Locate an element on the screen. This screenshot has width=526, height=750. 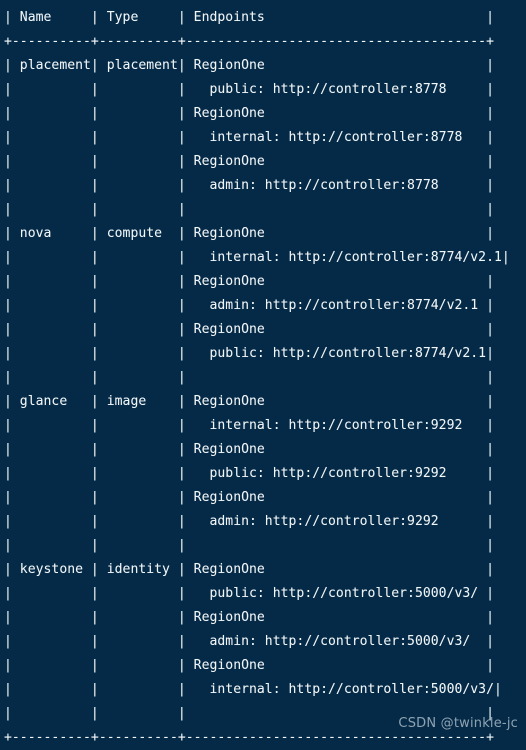
table-row: | | | admin: http://controller:9292 | is located at coordinates (249, 521).